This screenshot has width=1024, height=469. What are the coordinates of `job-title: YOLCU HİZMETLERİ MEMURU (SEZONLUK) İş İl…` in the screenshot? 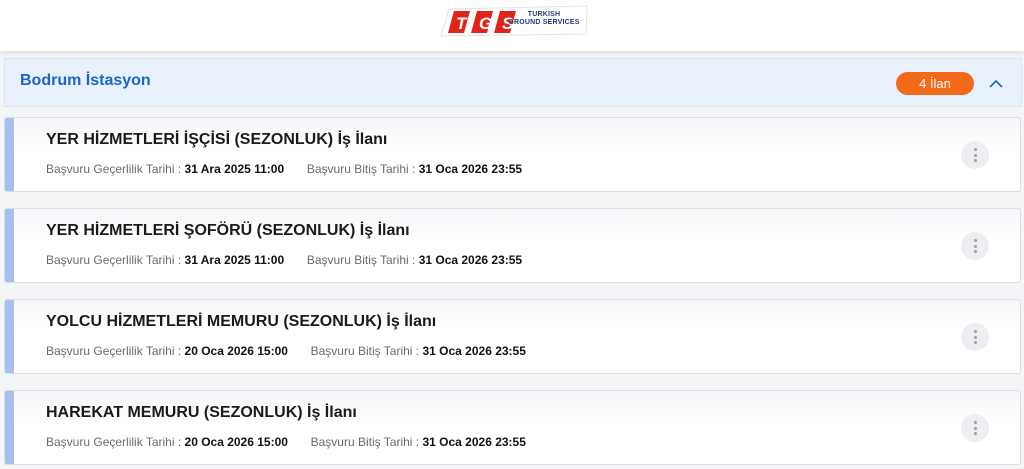 It's located at (241, 321).